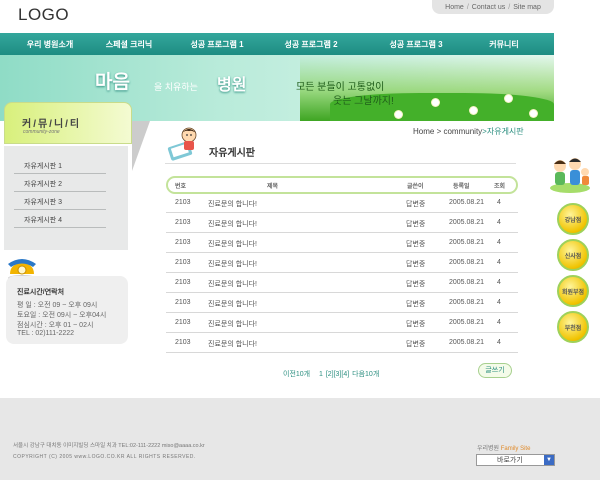  Describe the element at coordinates (60, 220) in the screenshot. I see `sidebar-item-board-4: 자유게시판 4` at that location.